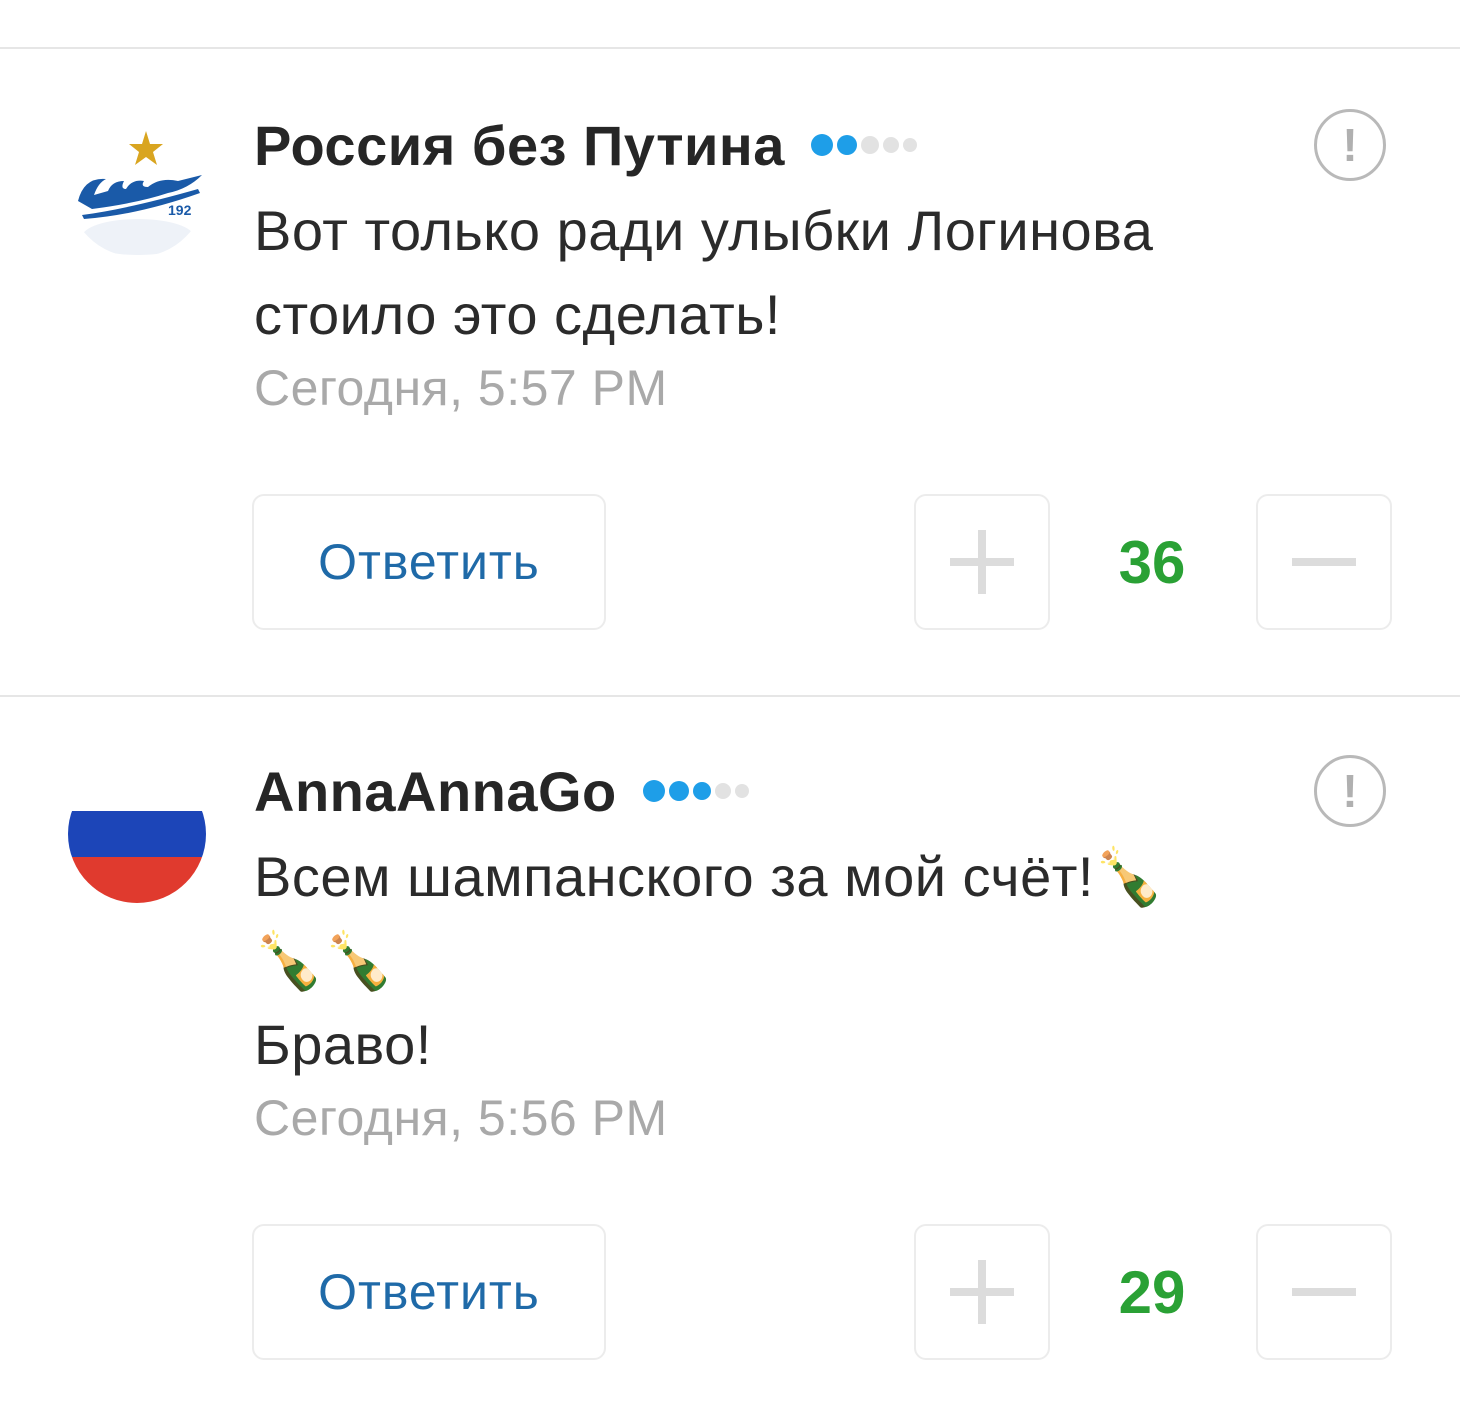 The height and width of the screenshot is (1414, 1460). I want to click on avatar, so click(137, 834).